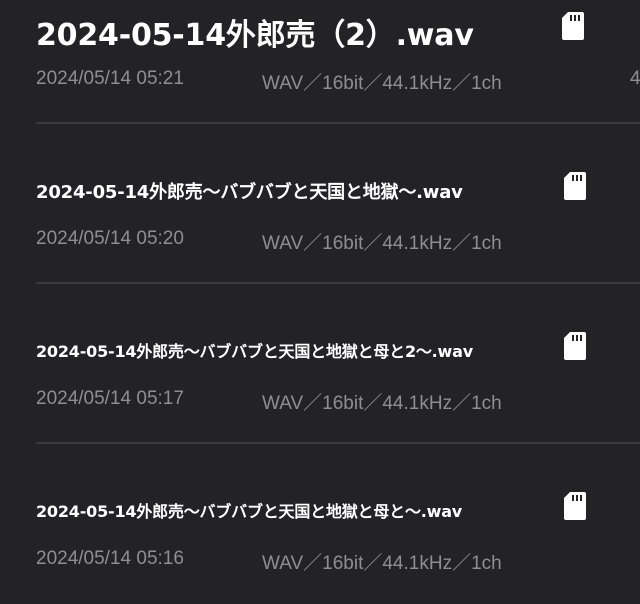  I want to click on recording-date: 2024/05/14 05:17, so click(110, 398).